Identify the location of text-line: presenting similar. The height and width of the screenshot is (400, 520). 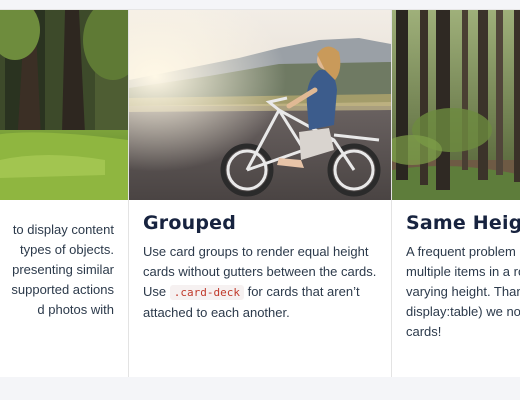
(63, 269).